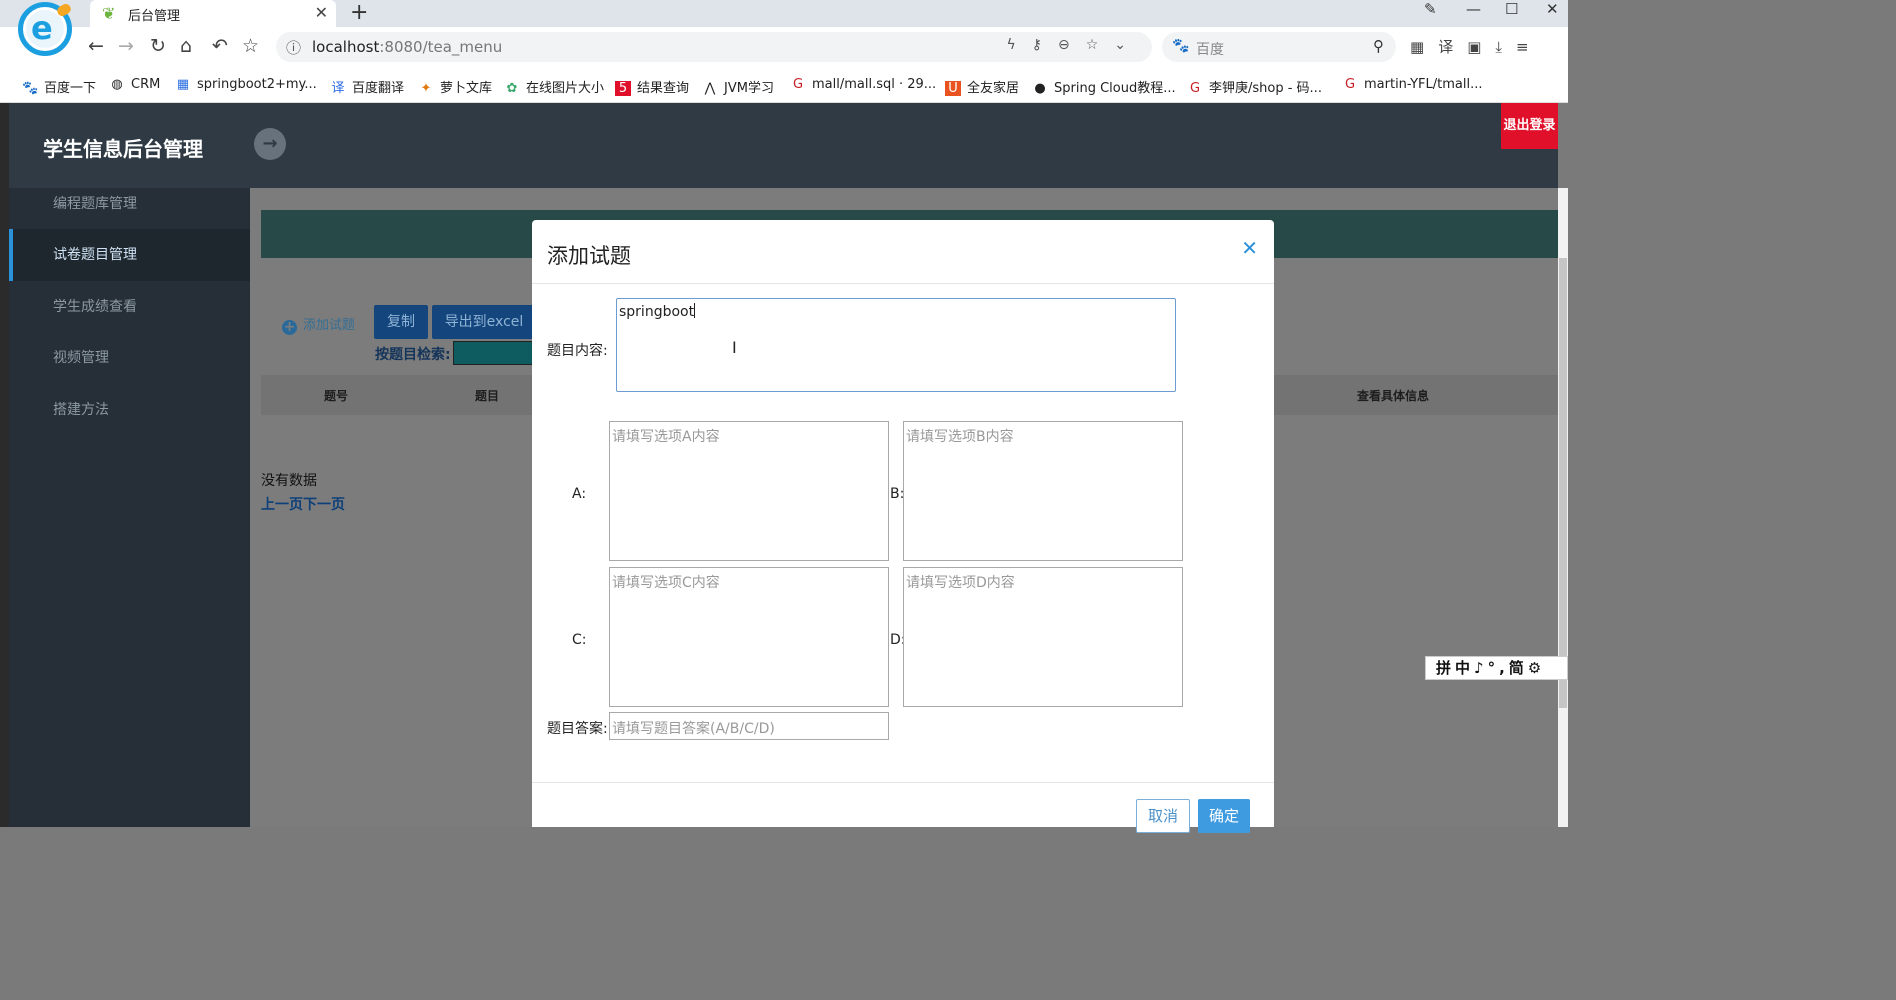 The image size is (1896, 1000). I want to click on copy-button: 复制, so click(401, 322).